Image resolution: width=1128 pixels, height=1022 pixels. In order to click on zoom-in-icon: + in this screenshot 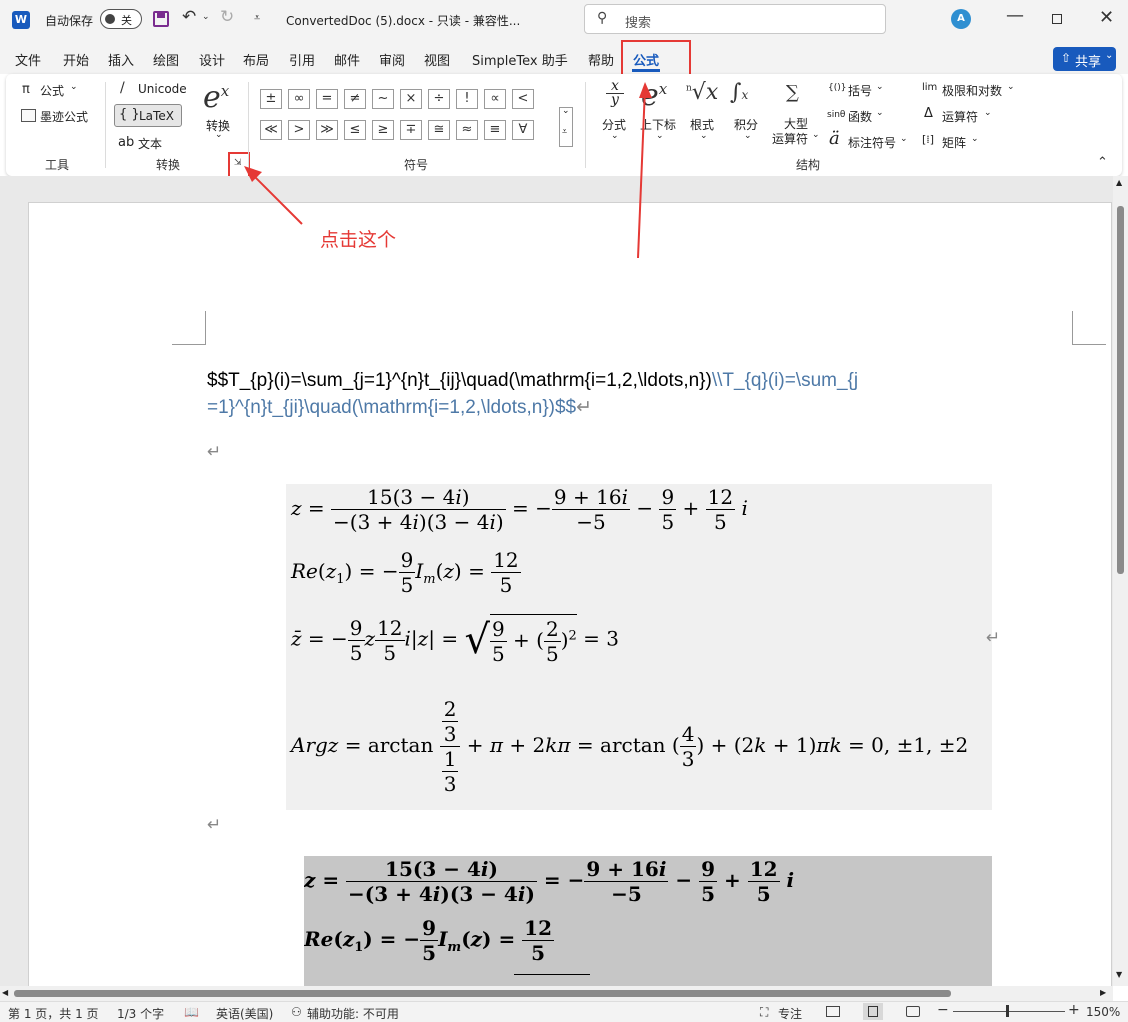, I will do `click(1074, 1010)`.